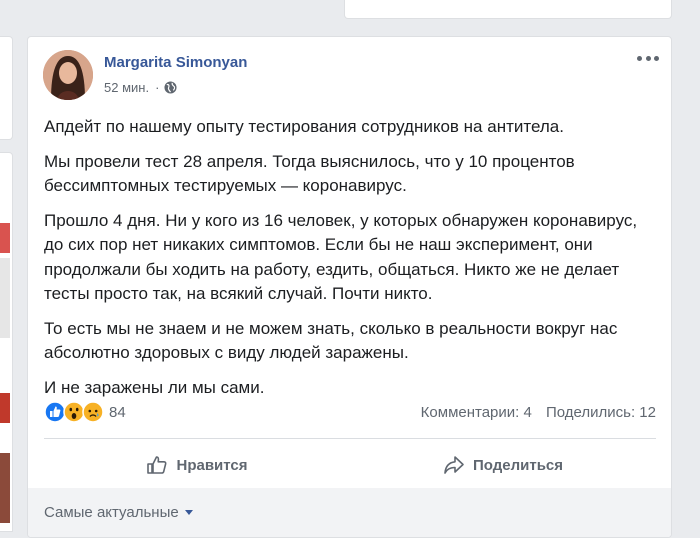  I want to click on shares-count-link: Поделились: 12, so click(601, 412).